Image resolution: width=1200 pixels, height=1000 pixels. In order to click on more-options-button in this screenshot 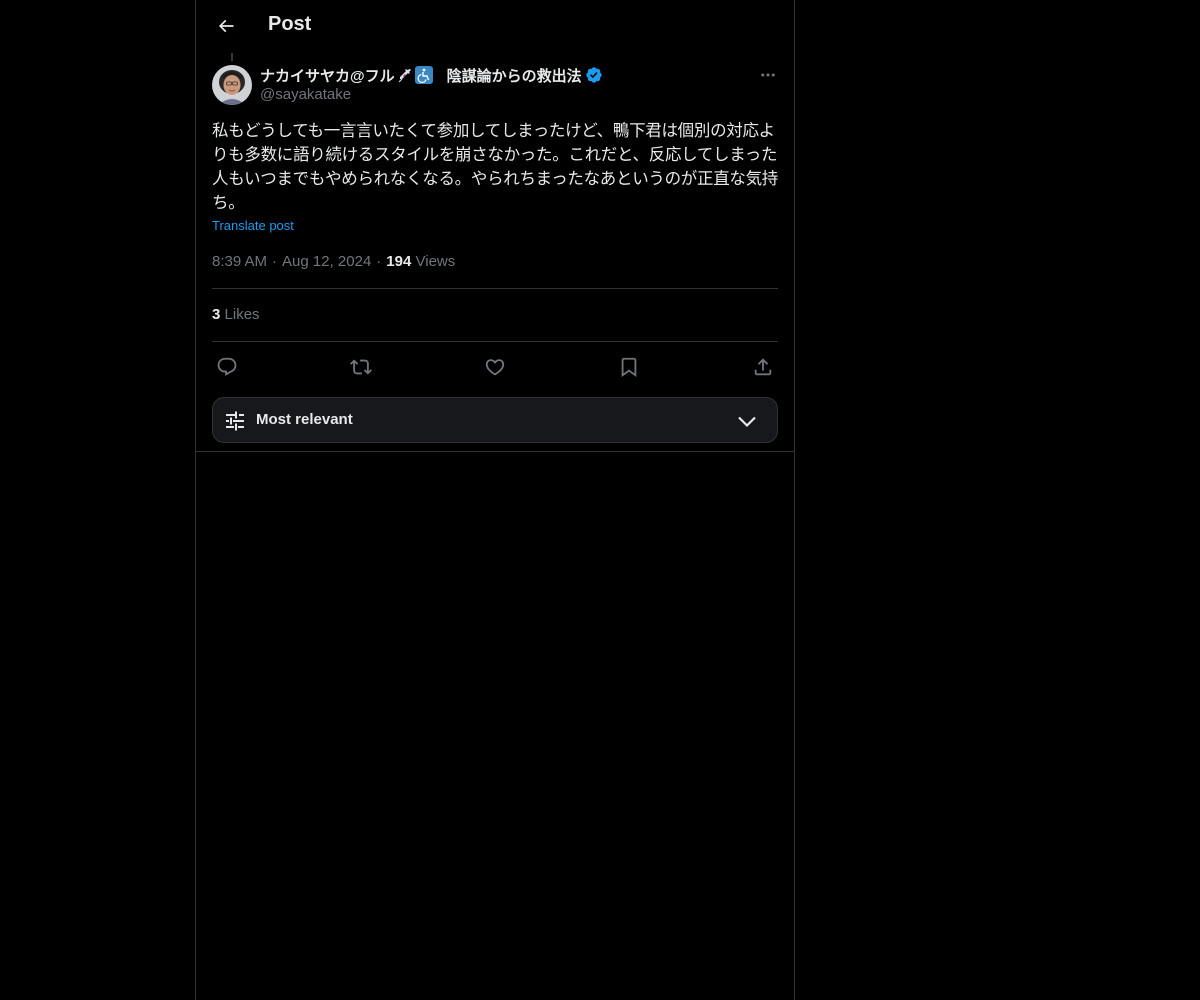, I will do `click(768, 75)`.